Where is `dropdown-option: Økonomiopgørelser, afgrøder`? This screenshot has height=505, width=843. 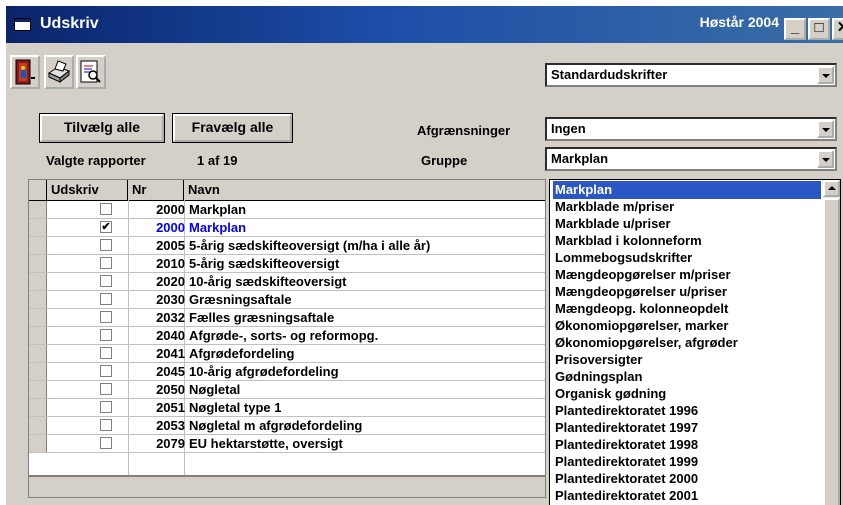
dropdown-option: Økonomiopgørelser, afgrøder is located at coordinates (687, 343).